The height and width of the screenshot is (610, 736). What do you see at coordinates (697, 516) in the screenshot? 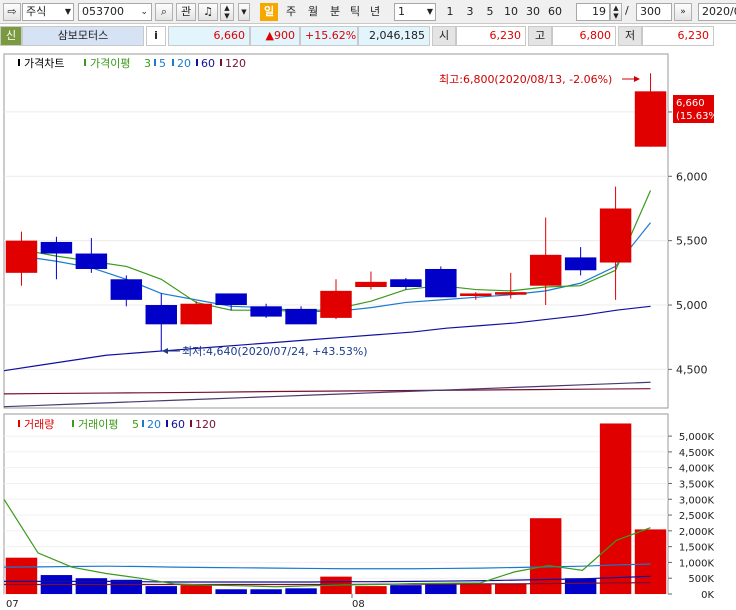
I see `volume-tick-label: 2,500K` at bounding box center [697, 516].